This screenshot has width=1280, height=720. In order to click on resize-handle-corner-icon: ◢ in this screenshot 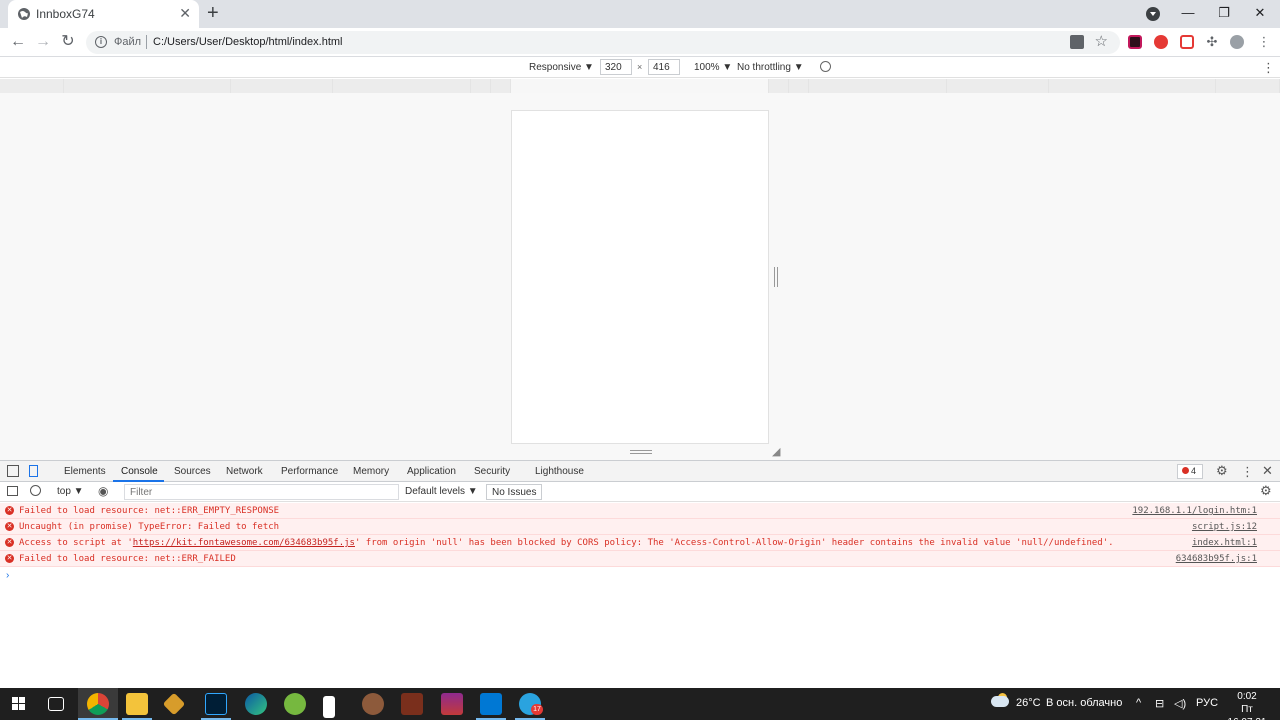, I will do `click(776, 452)`.